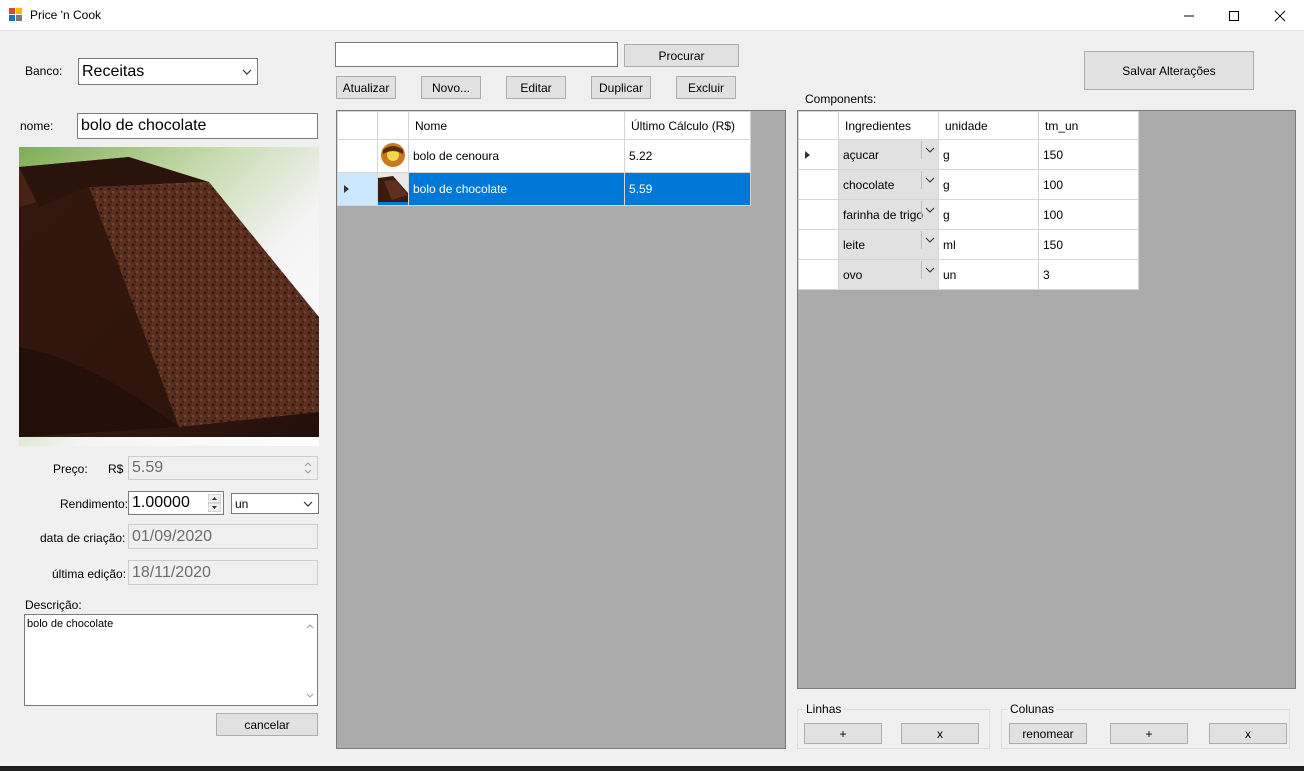 Image resolution: width=1304 pixels, height=771 pixels. Describe the element at coordinates (841, 99) in the screenshot. I see `components-label: Components:` at that location.